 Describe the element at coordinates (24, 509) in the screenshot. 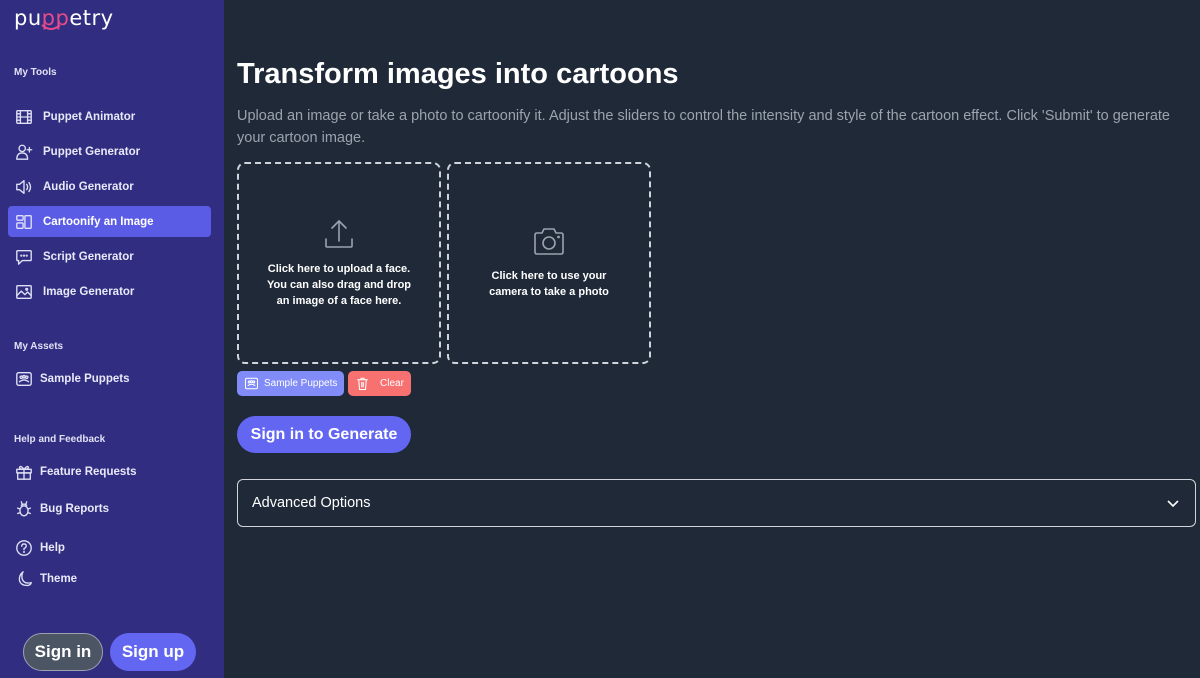

I see `bug-icon` at that location.